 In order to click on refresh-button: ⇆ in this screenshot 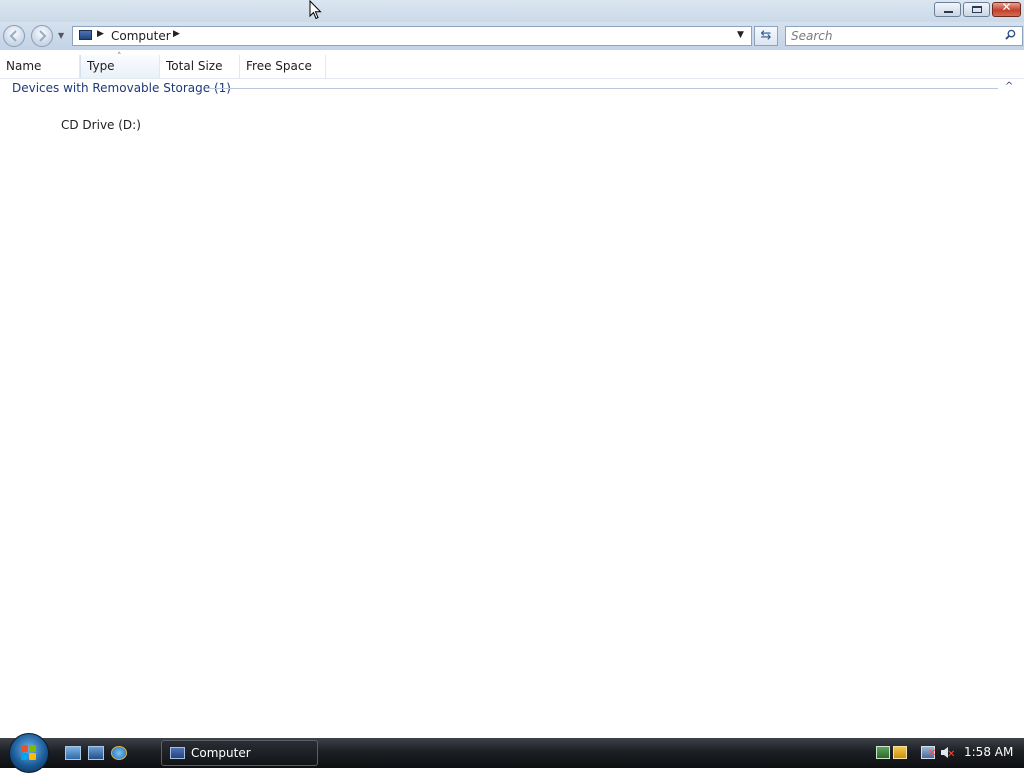, I will do `click(766, 36)`.